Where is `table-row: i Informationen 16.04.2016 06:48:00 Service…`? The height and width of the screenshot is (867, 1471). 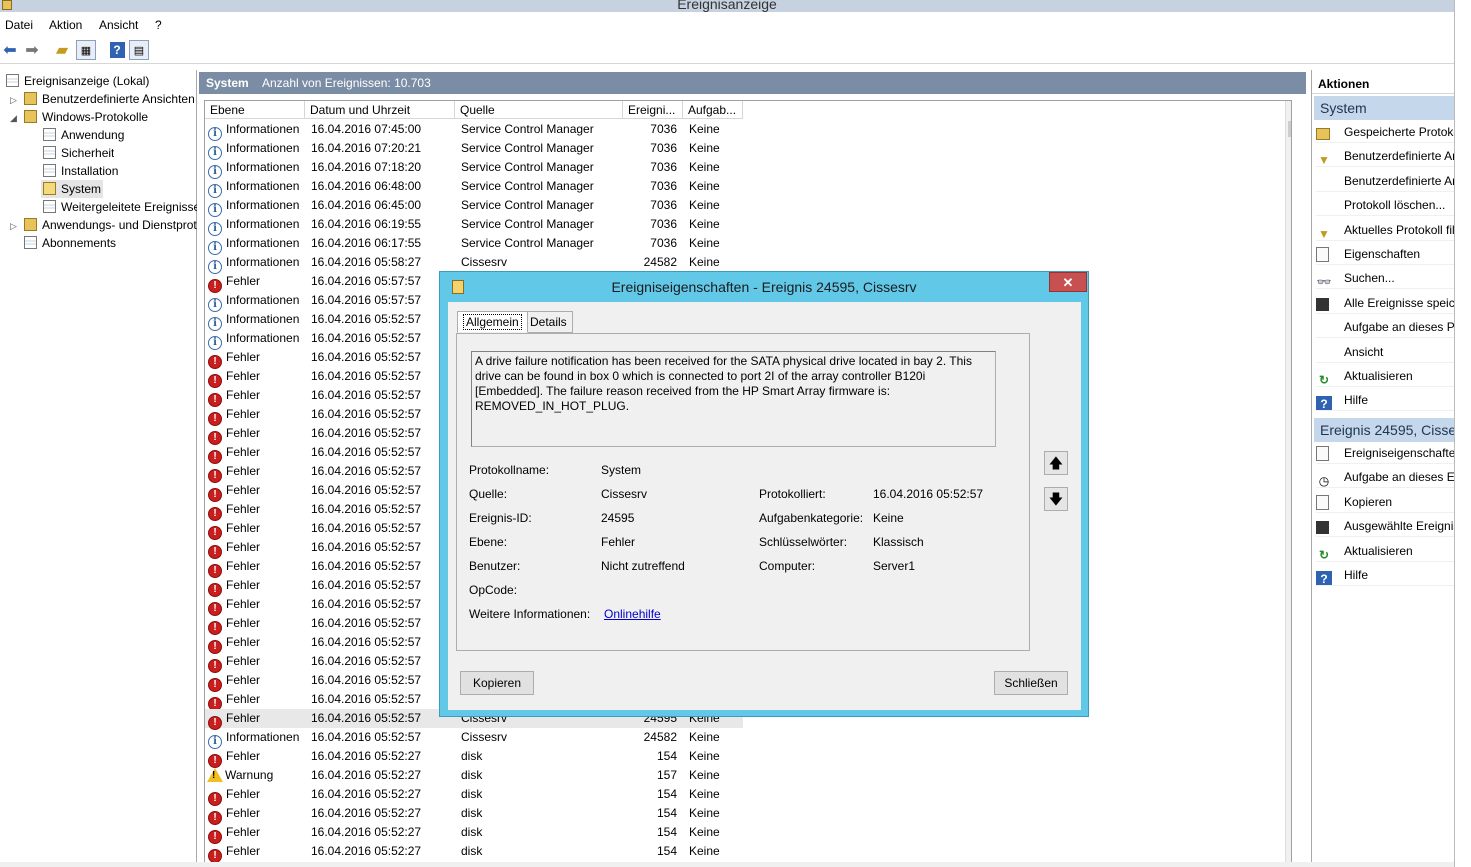
table-row: i Informationen 16.04.2016 06:48:00 Service… is located at coordinates (474, 187).